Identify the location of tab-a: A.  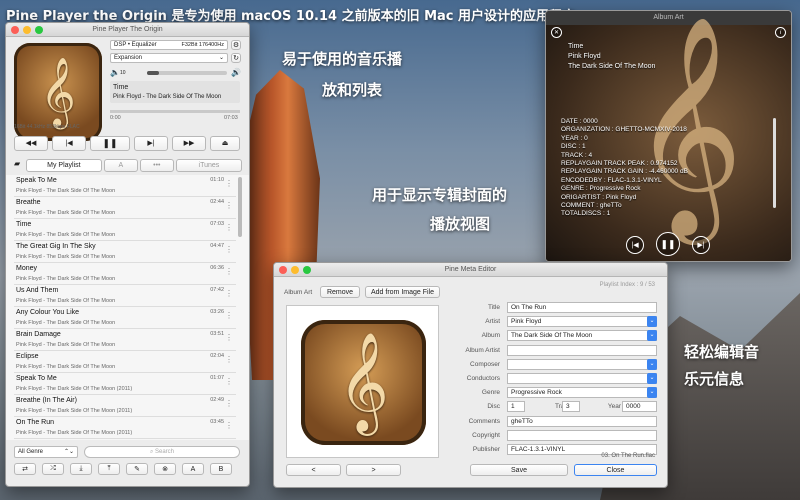
(120, 165).